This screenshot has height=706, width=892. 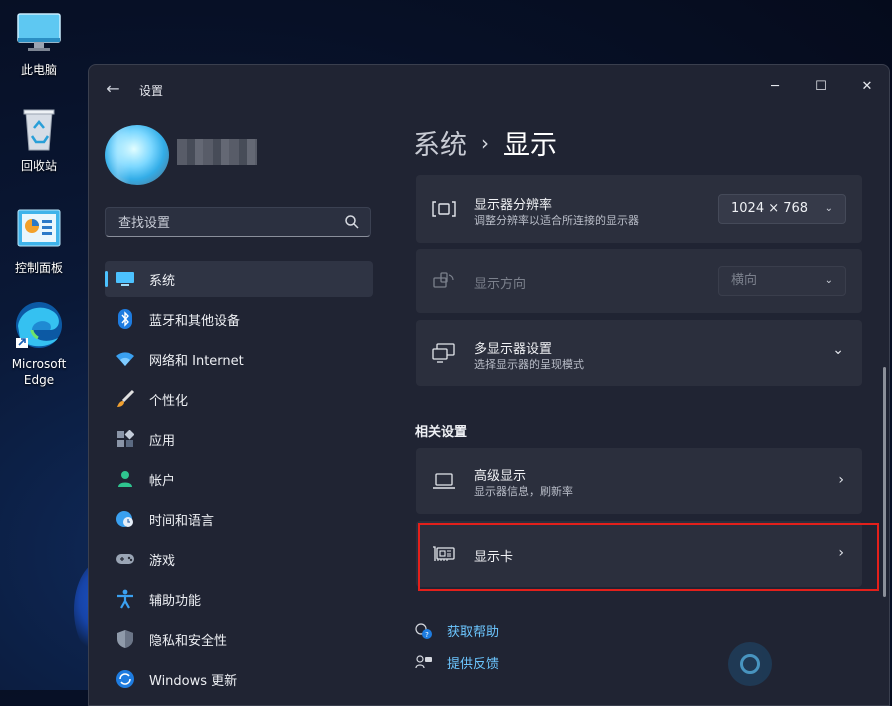 I want to click on orientation-icon, so click(x=443, y=280).